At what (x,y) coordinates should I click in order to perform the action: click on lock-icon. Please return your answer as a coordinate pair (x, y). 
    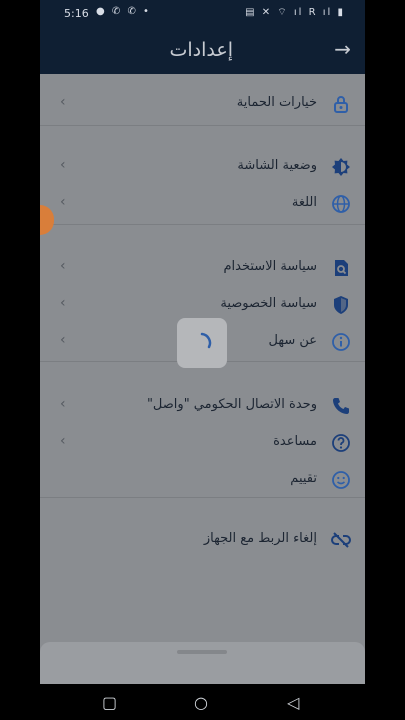
    Looking at the image, I should click on (341, 104).